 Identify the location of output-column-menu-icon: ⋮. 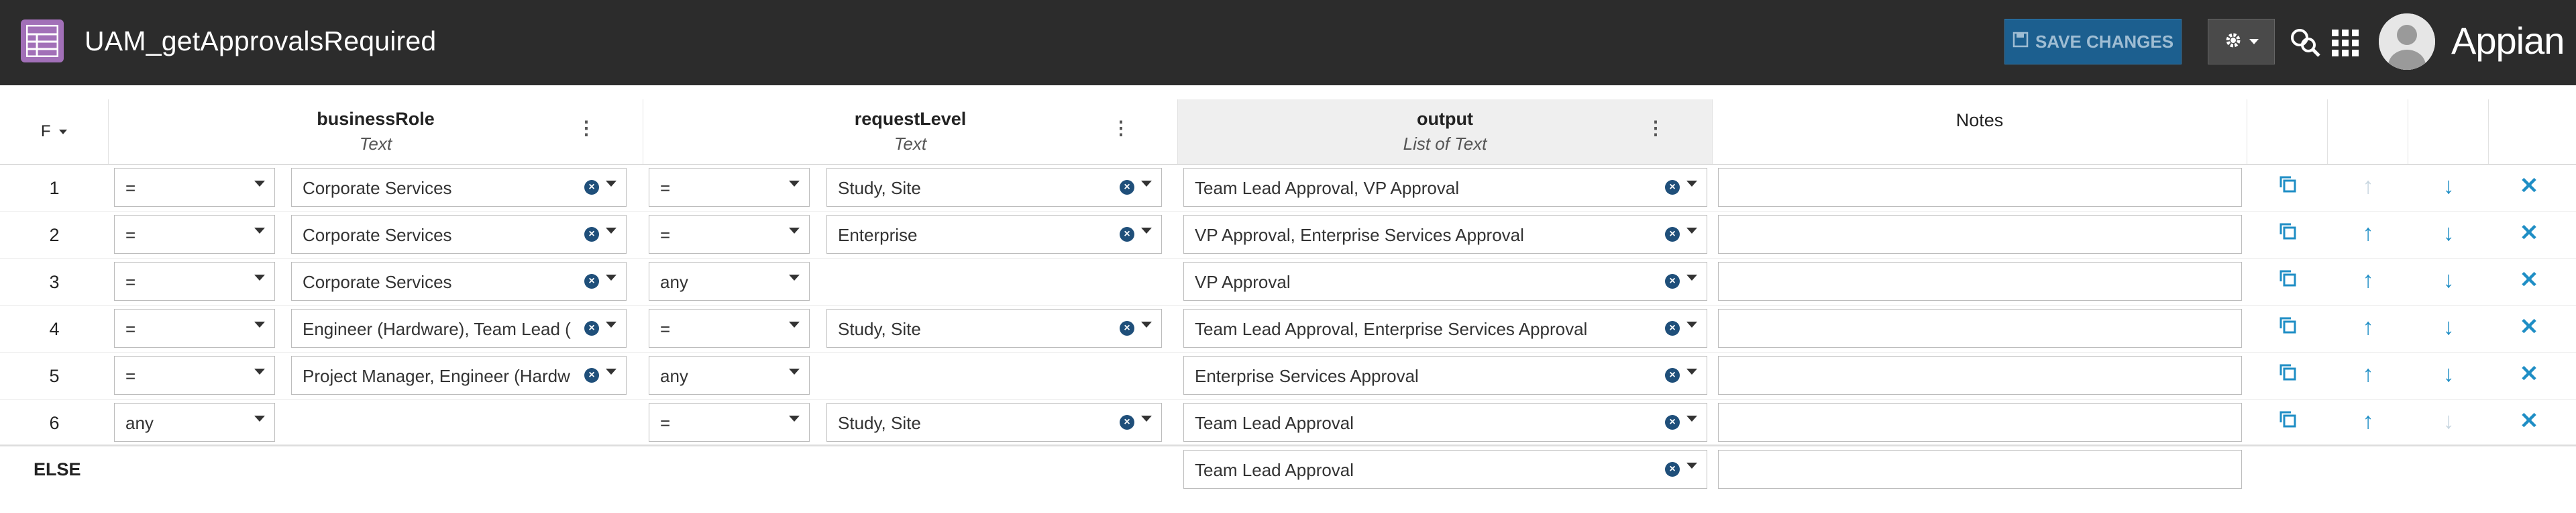
(1655, 128).